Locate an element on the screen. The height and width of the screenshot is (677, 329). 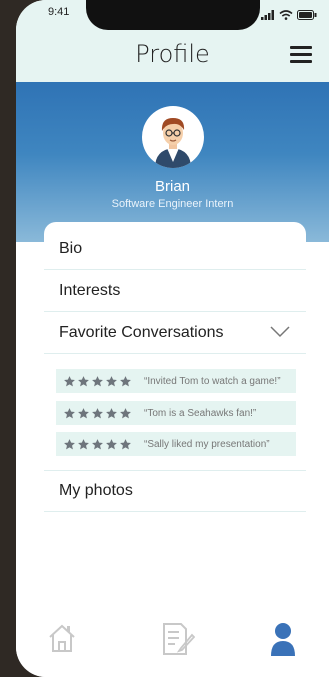
section-interests-label: Interests is located at coordinates (90, 290).